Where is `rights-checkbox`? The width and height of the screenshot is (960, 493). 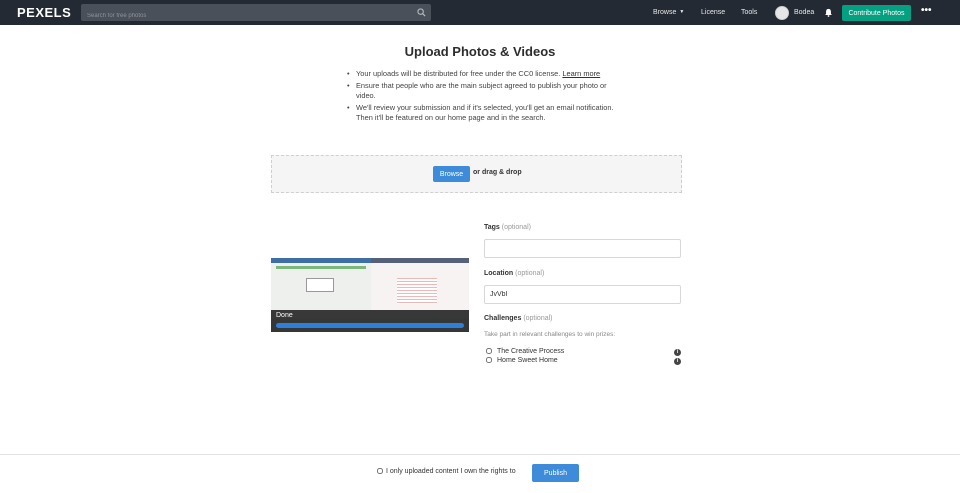 rights-checkbox is located at coordinates (380, 471).